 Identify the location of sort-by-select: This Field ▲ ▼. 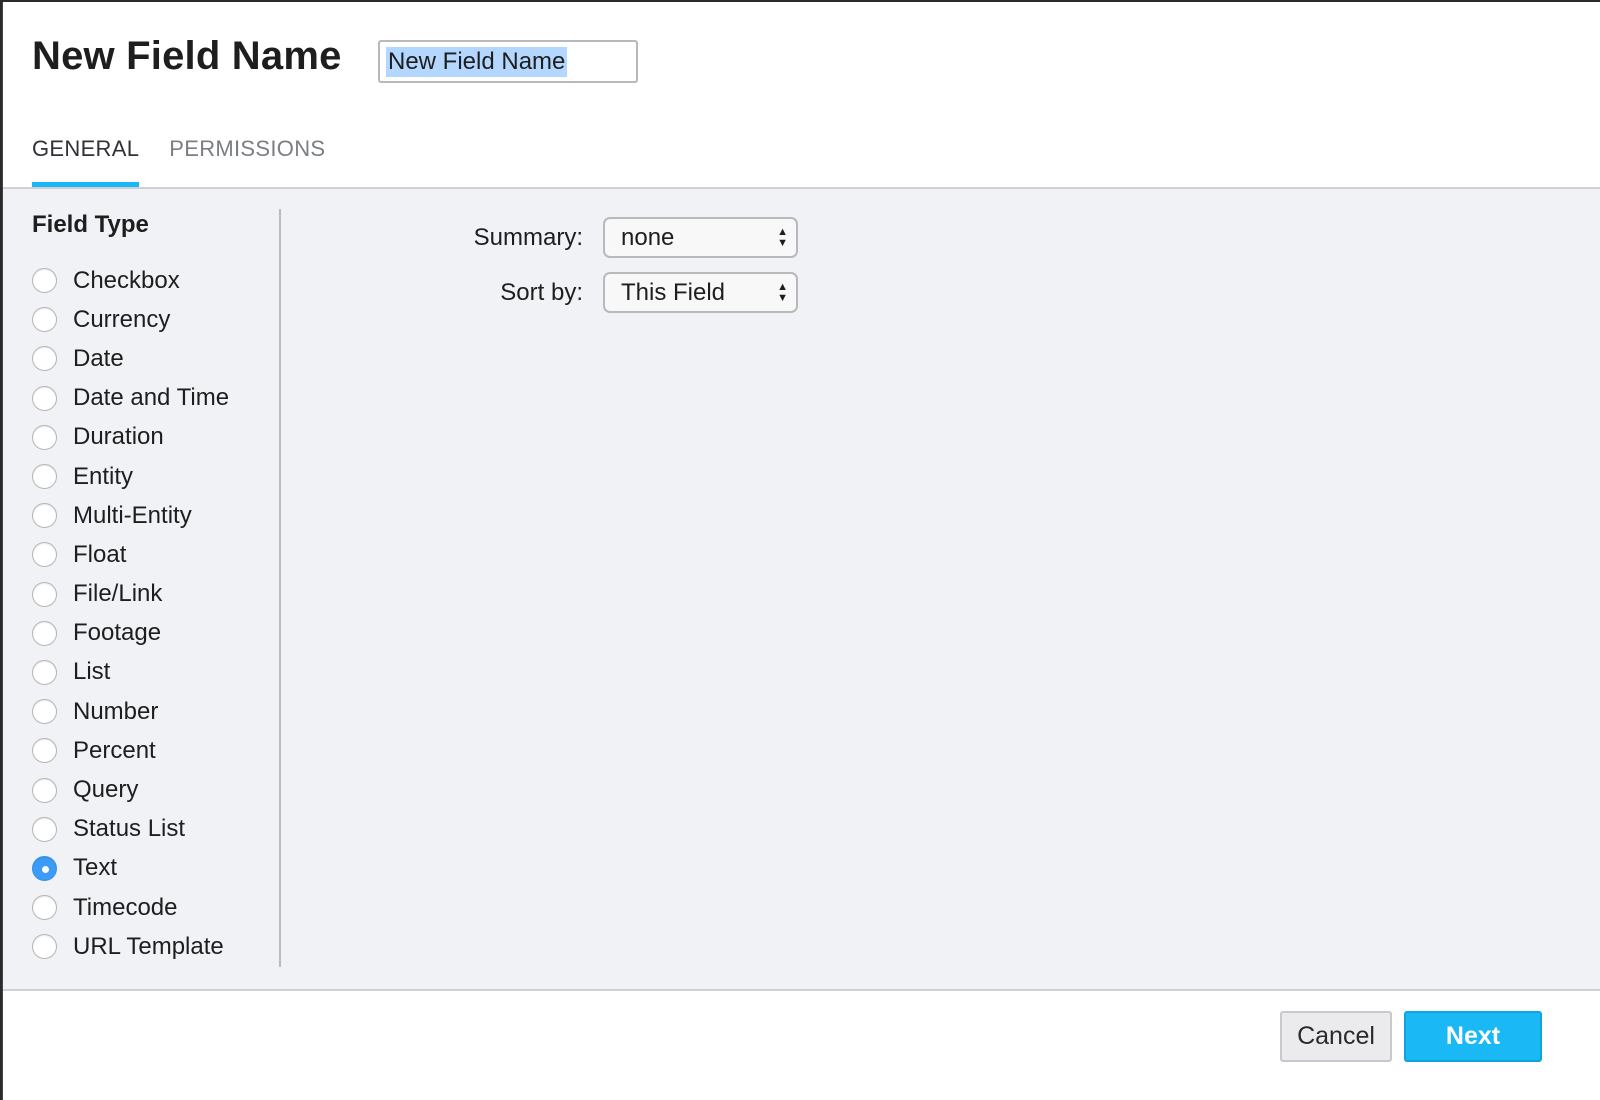
(700, 292).